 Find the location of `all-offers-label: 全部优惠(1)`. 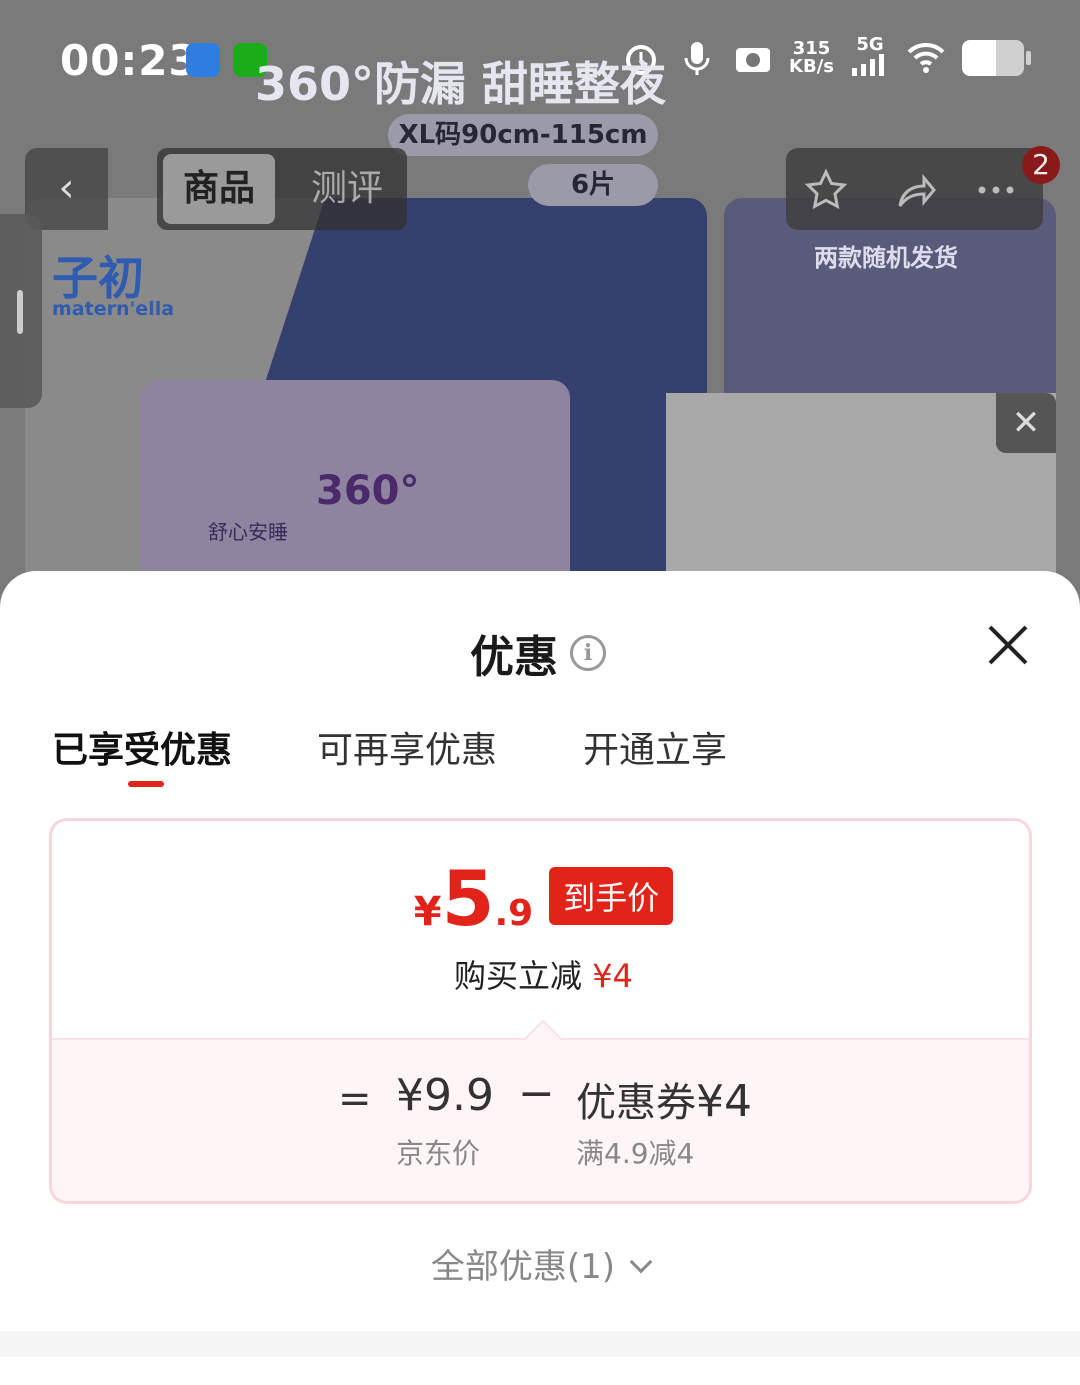

all-offers-label: 全部优惠(1) is located at coordinates (523, 1267).